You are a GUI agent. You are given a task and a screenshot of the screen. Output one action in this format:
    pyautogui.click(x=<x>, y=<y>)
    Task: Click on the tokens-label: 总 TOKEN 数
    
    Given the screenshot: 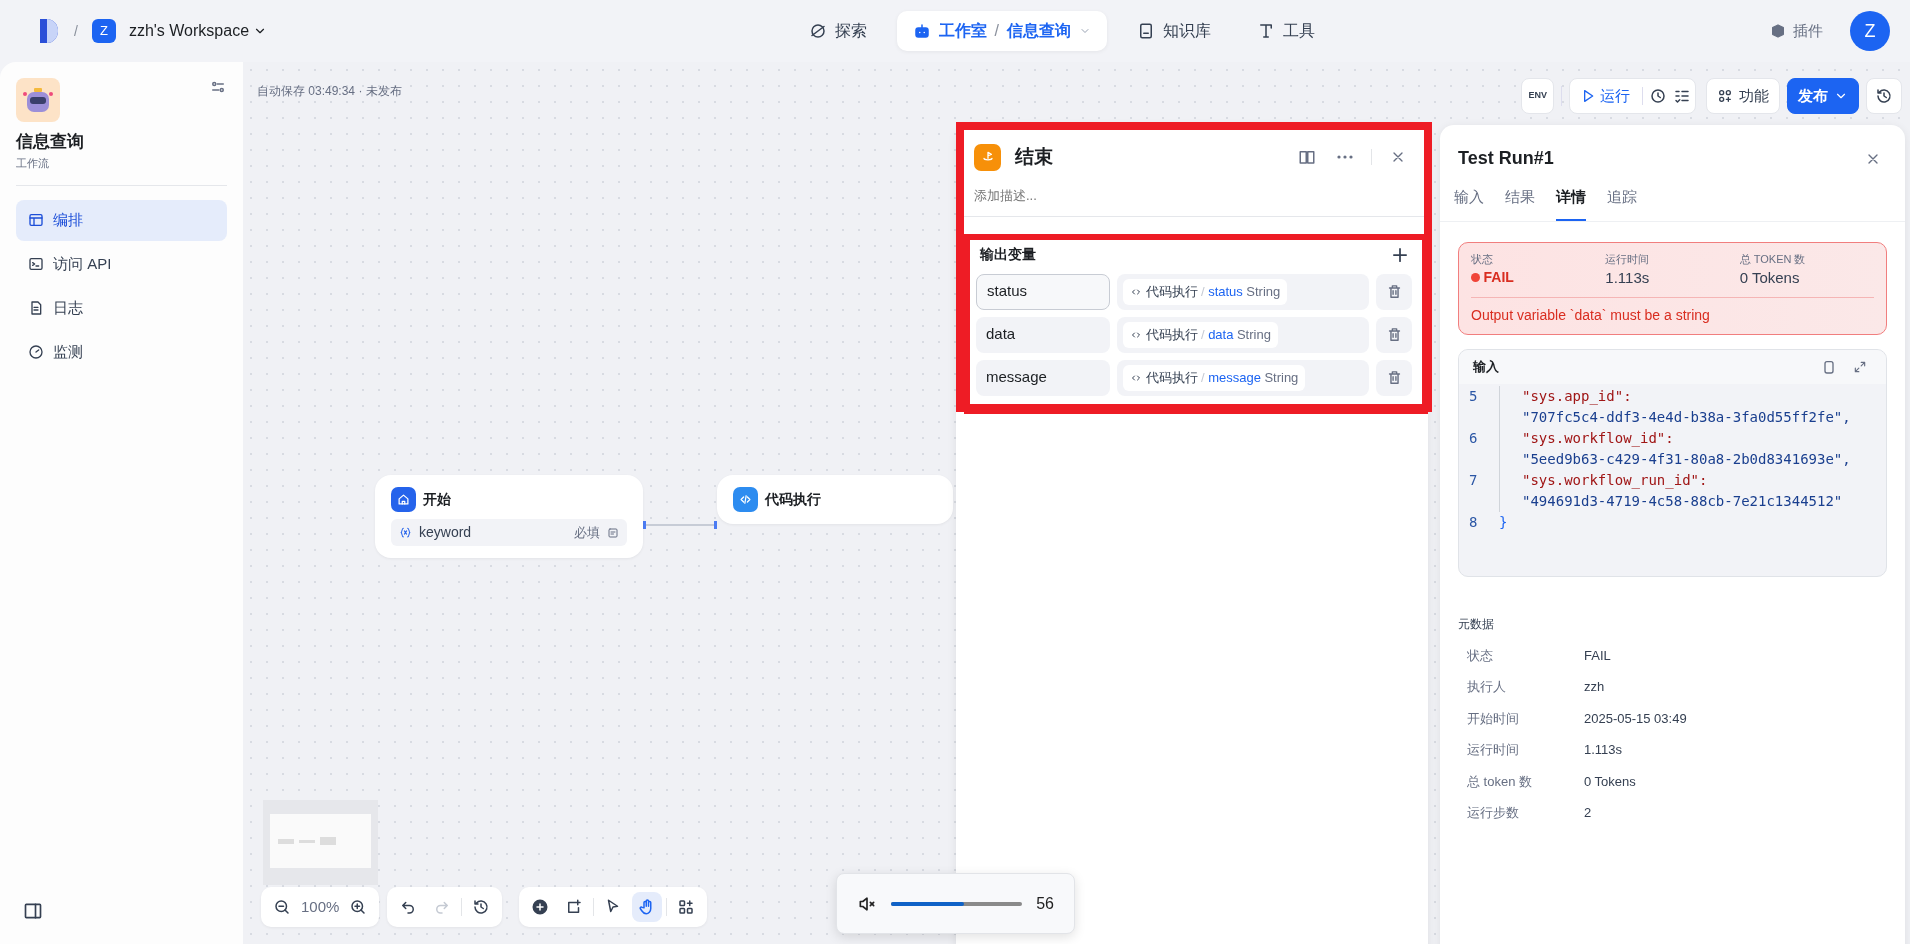 What is the action you would take?
    pyautogui.click(x=1773, y=259)
    